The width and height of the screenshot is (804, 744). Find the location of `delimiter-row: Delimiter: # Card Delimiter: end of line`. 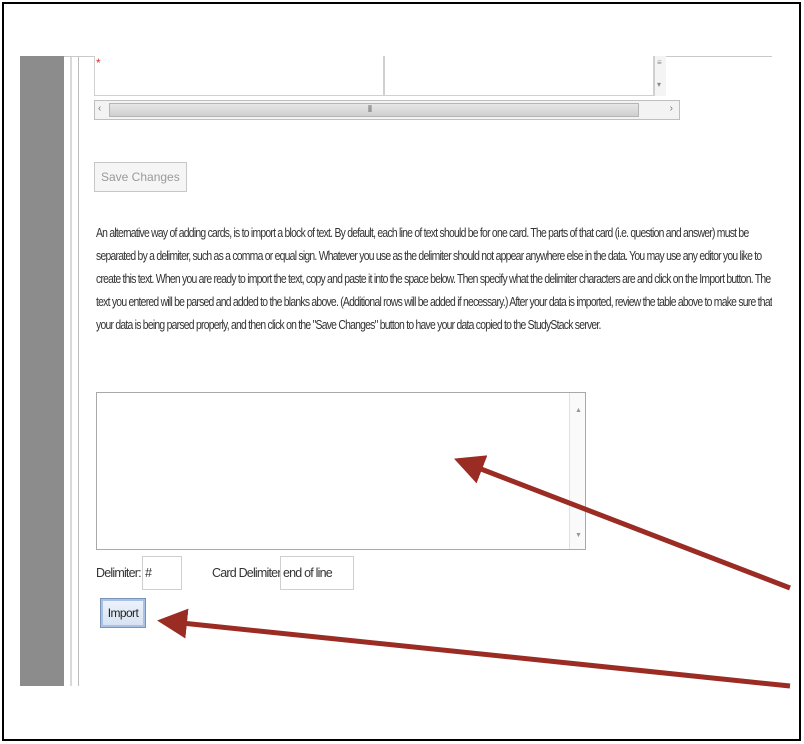

delimiter-row: Delimiter: # Card Delimiter: end of line is located at coordinates (246, 574).